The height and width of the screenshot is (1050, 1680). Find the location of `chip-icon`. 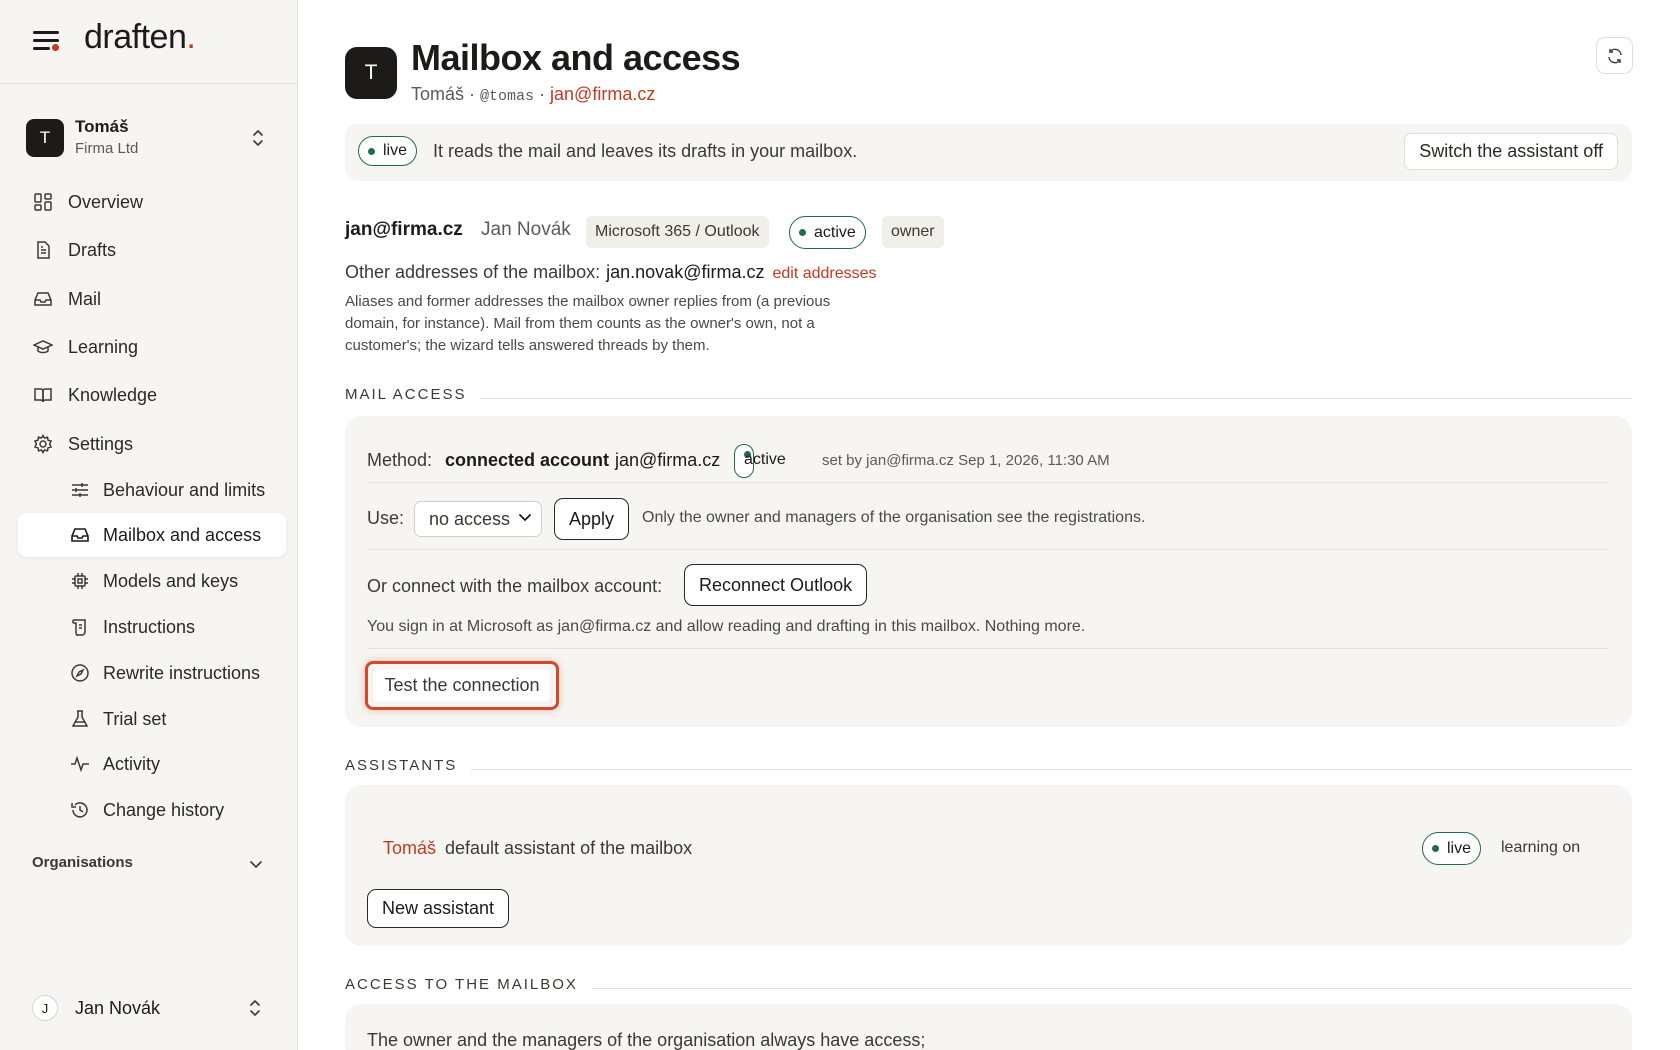

chip-icon is located at coordinates (80, 581).